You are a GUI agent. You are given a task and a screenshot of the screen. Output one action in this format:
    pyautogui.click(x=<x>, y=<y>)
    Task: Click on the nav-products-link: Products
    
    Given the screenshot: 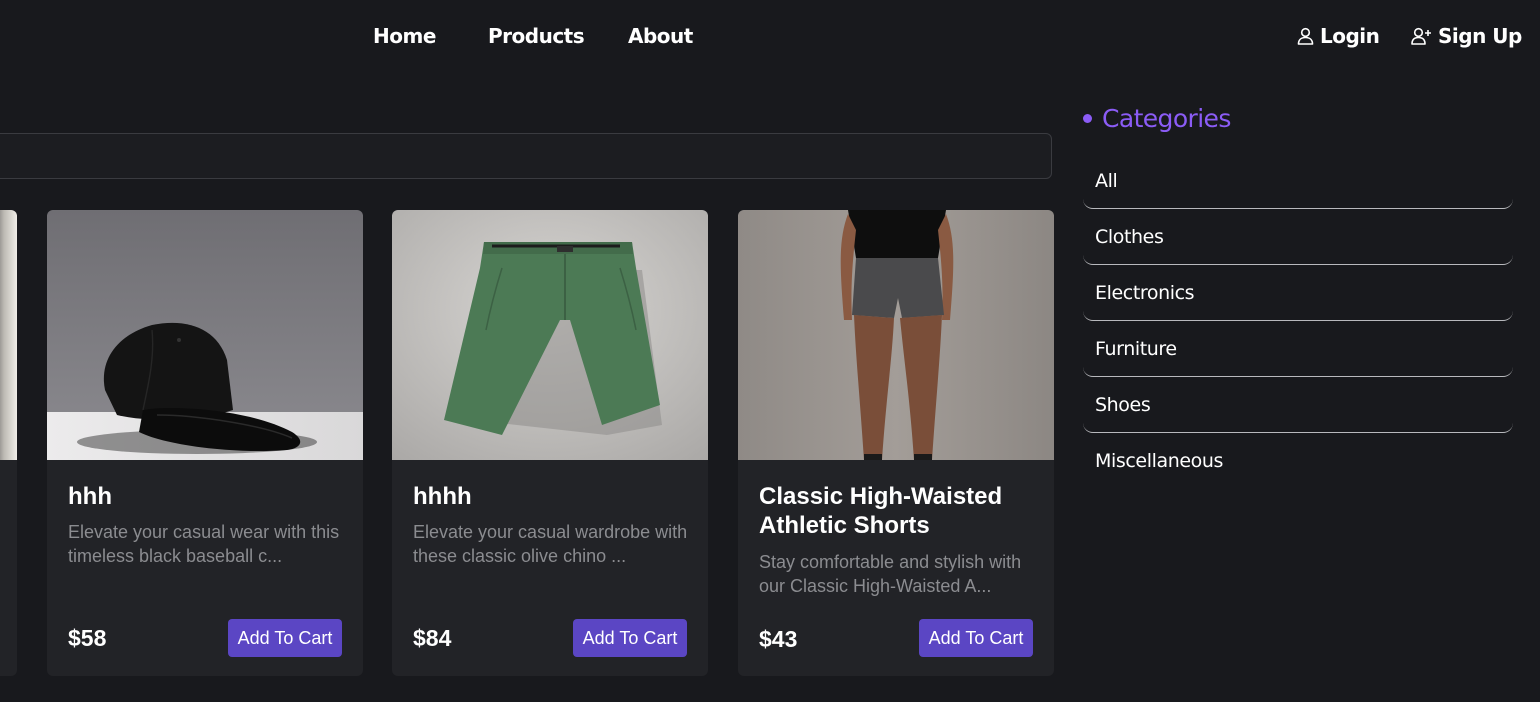 What is the action you would take?
    pyautogui.click(x=536, y=36)
    